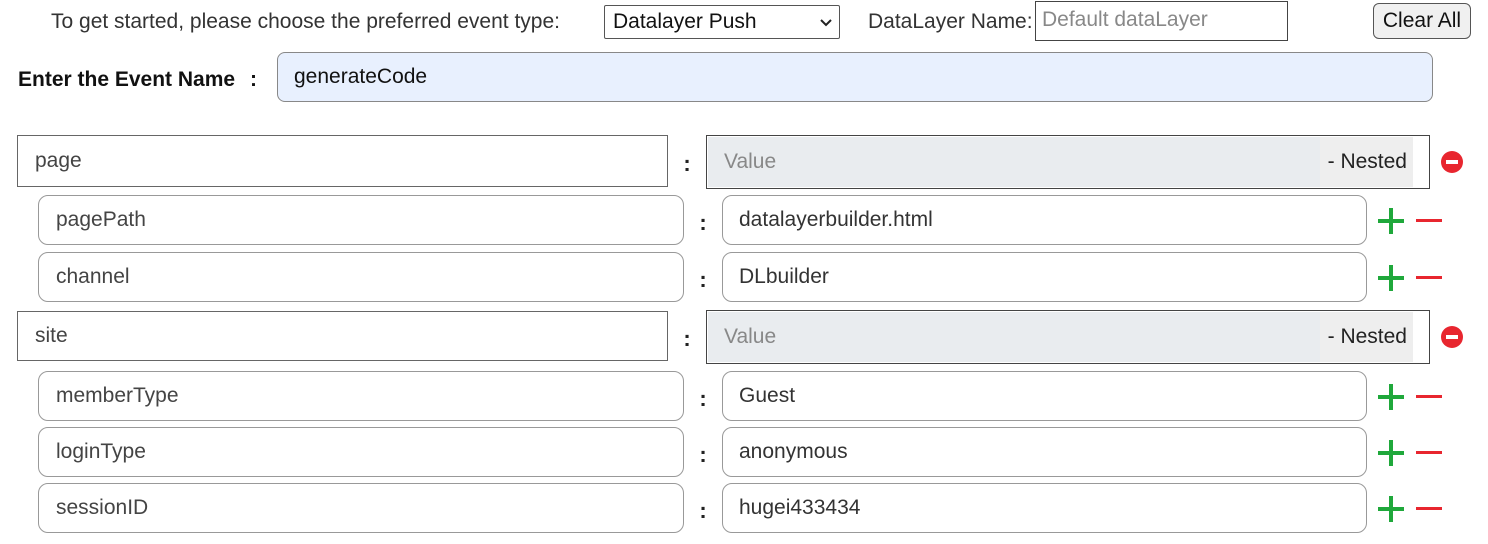 This screenshot has width=1488, height=544. Describe the element at coordinates (826, 23) in the screenshot. I see `chevron-down-icon` at that location.